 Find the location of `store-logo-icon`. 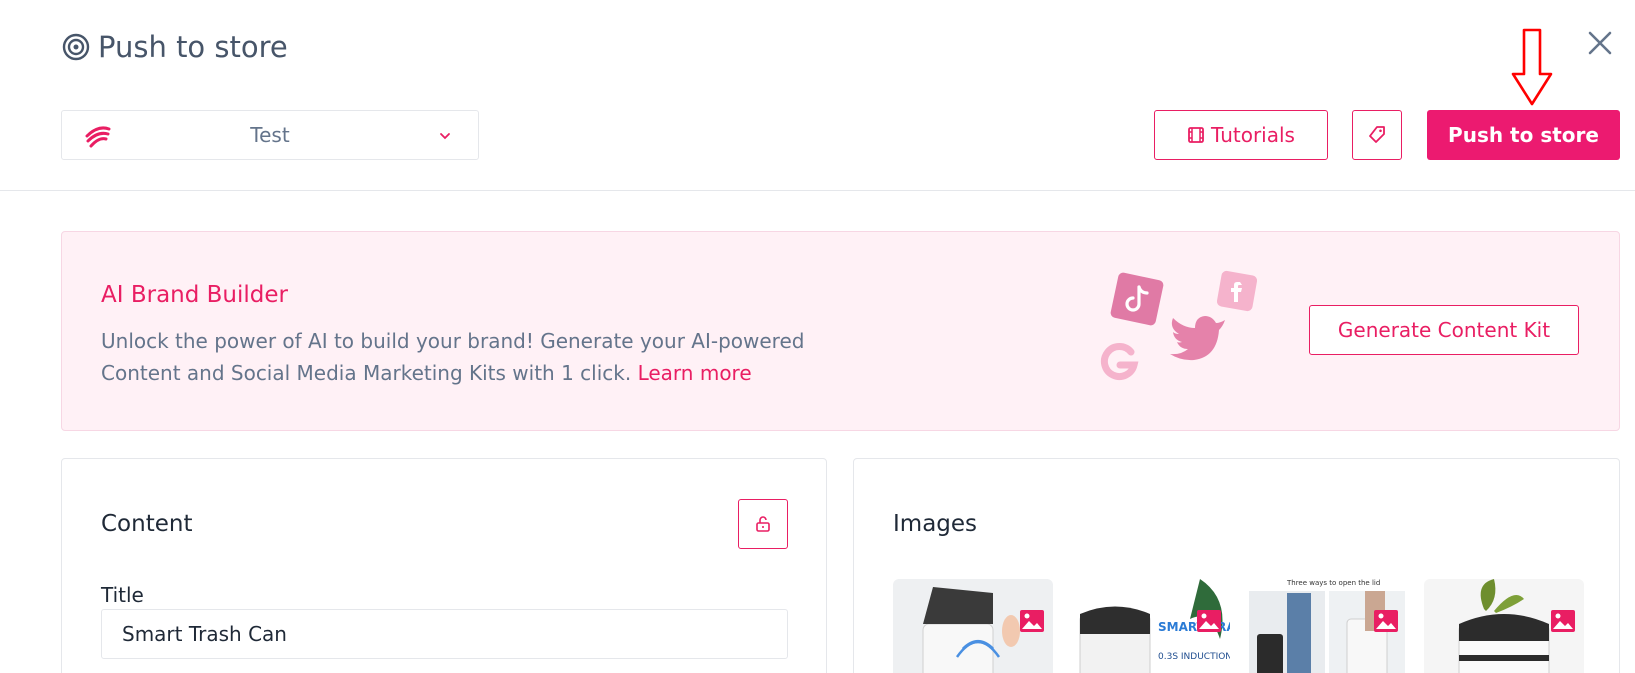

store-logo-icon is located at coordinates (98, 137).